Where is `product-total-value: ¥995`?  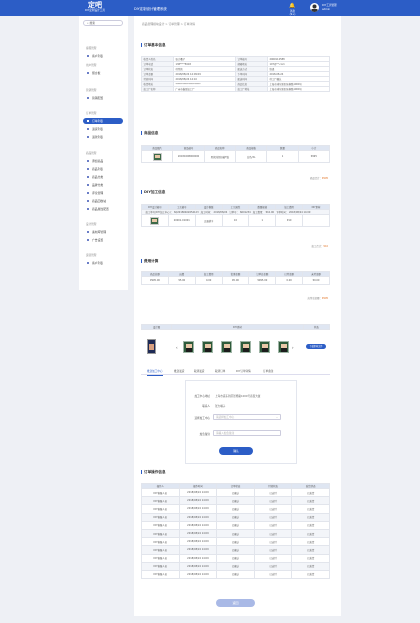 product-total-value: ¥995 is located at coordinates (324, 178).